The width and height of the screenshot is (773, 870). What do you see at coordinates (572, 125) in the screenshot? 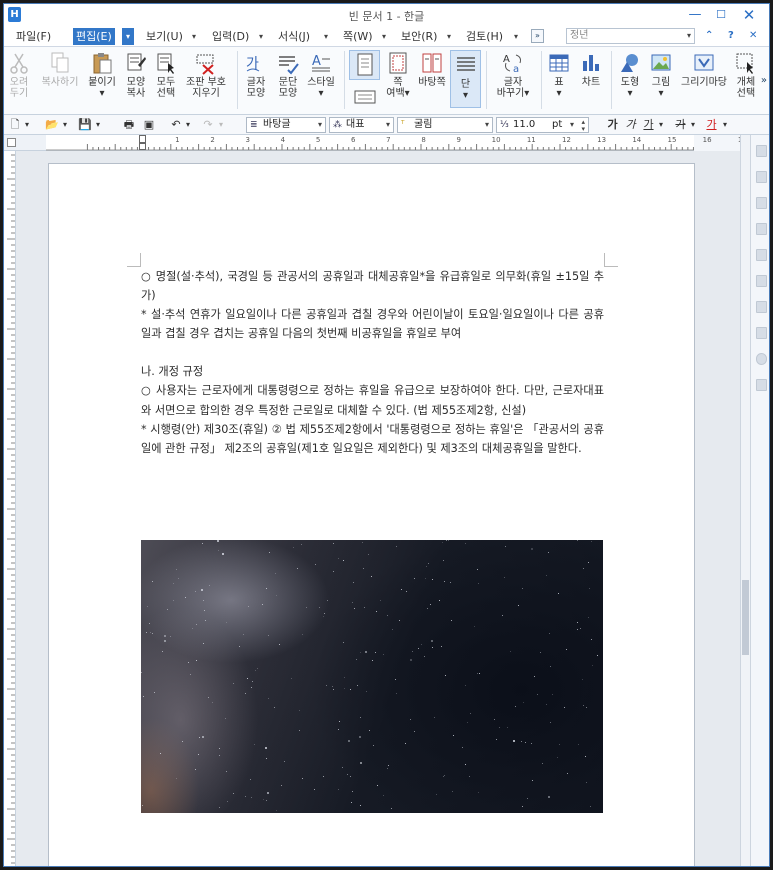
I see `font-unit-chevron-icon: ▾` at bounding box center [572, 125].